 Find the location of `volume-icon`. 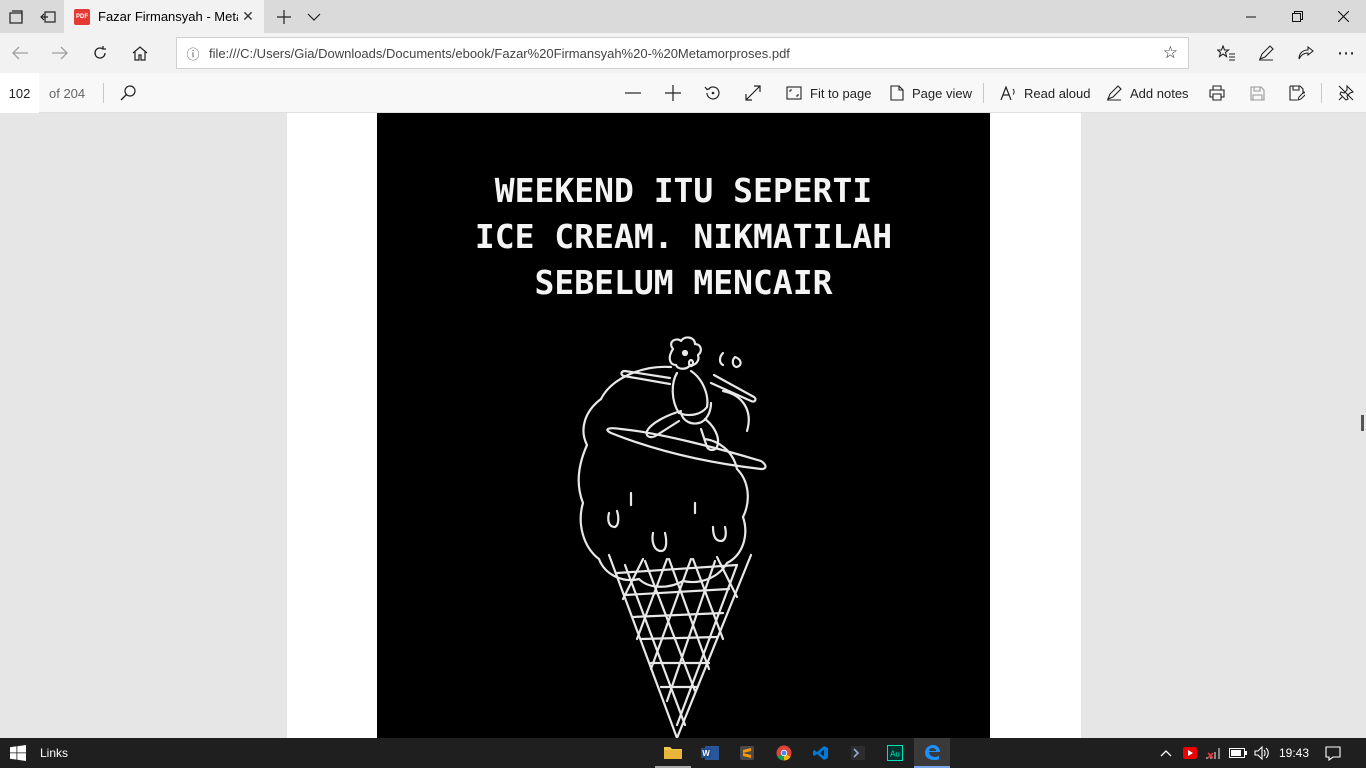

volume-icon is located at coordinates (1262, 753).